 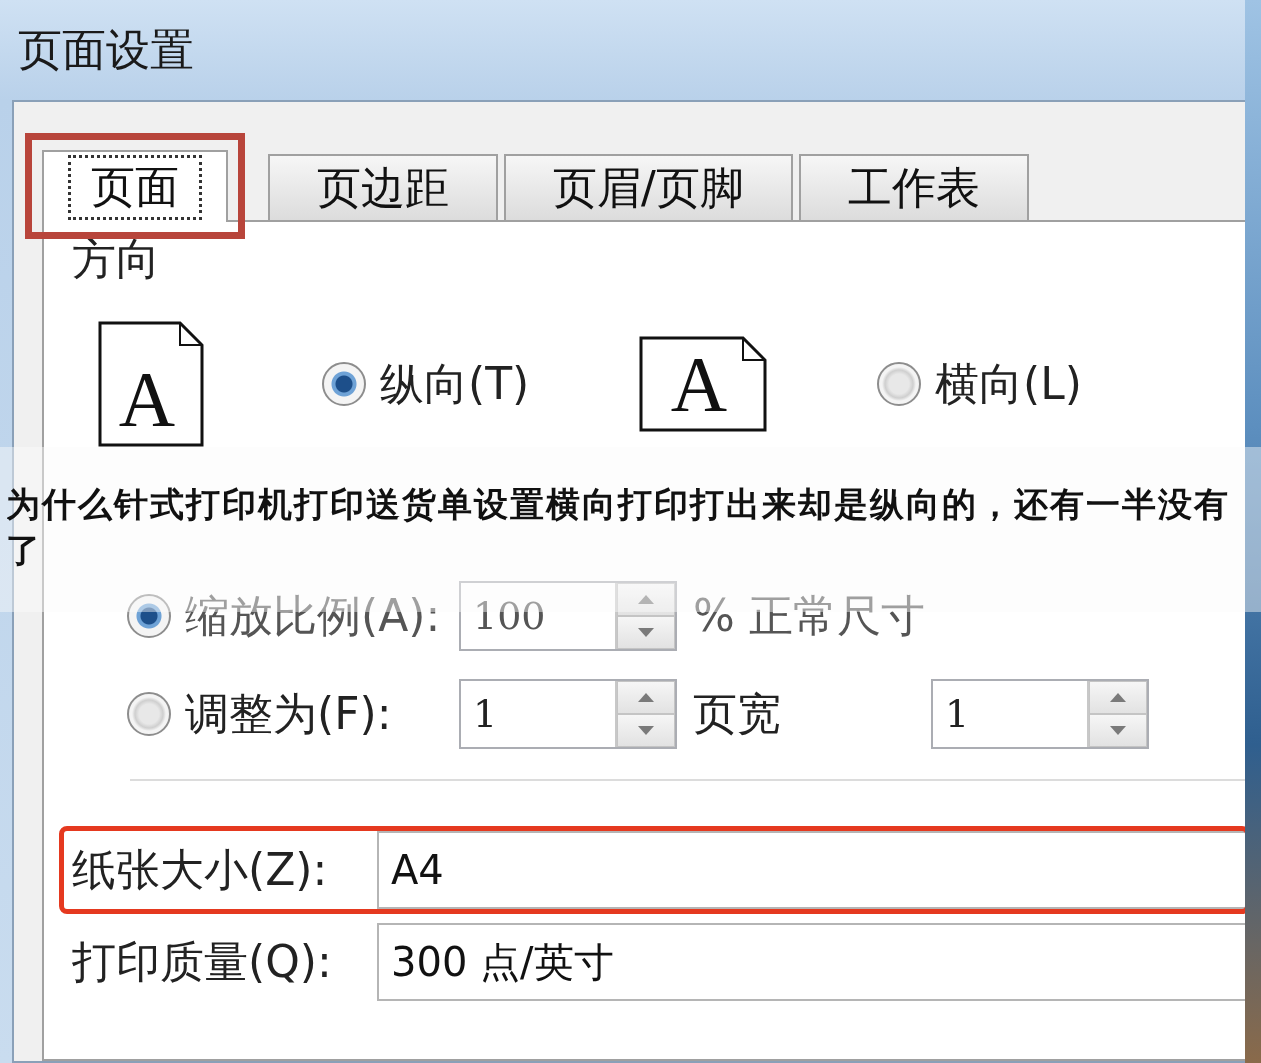 What do you see at coordinates (913, 188) in the screenshot?
I see `tab: 工作表` at bounding box center [913, 188].